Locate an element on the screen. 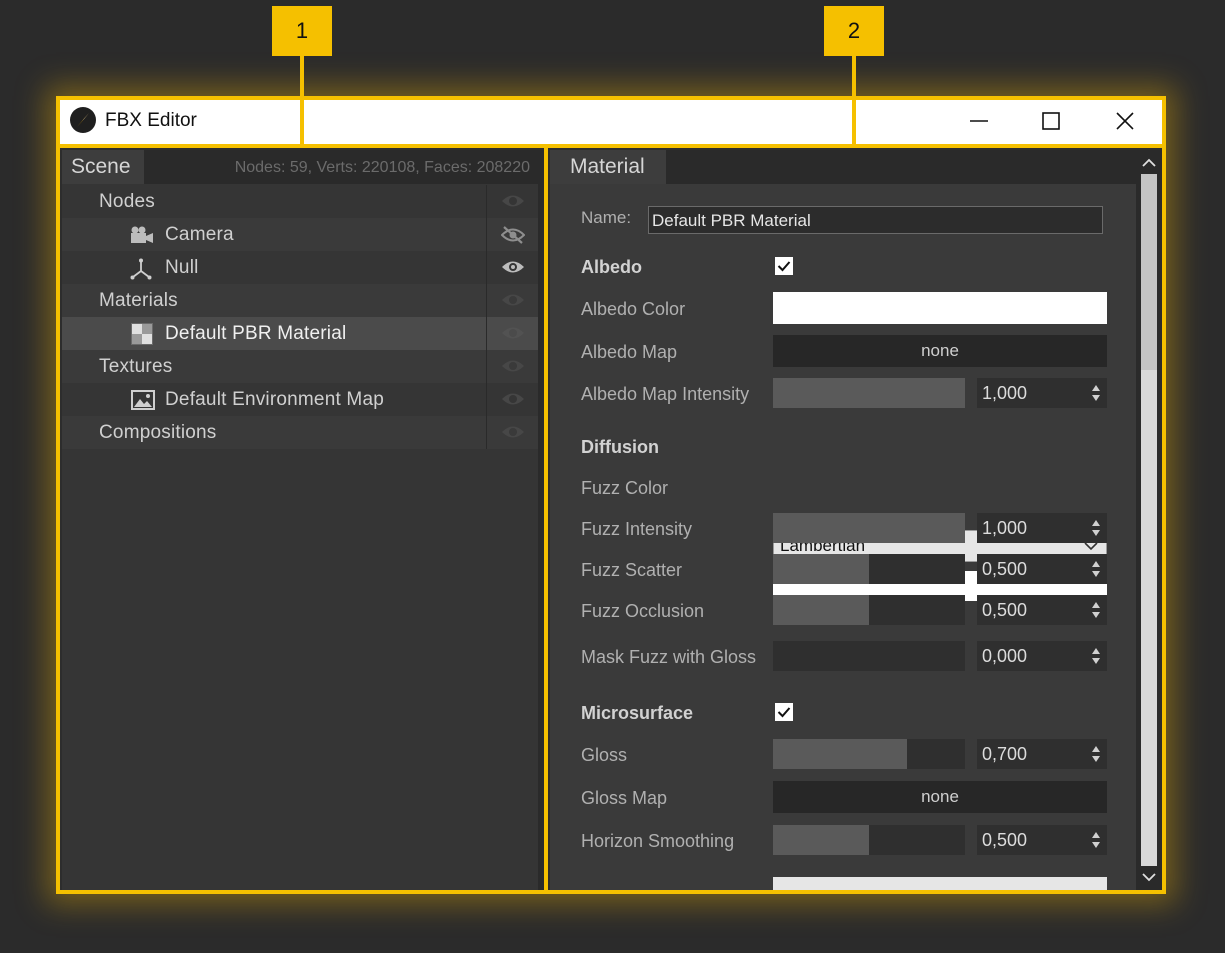 The image size is (1225, 953). tree-item-label: Camera is located at coordinates (199, 234).